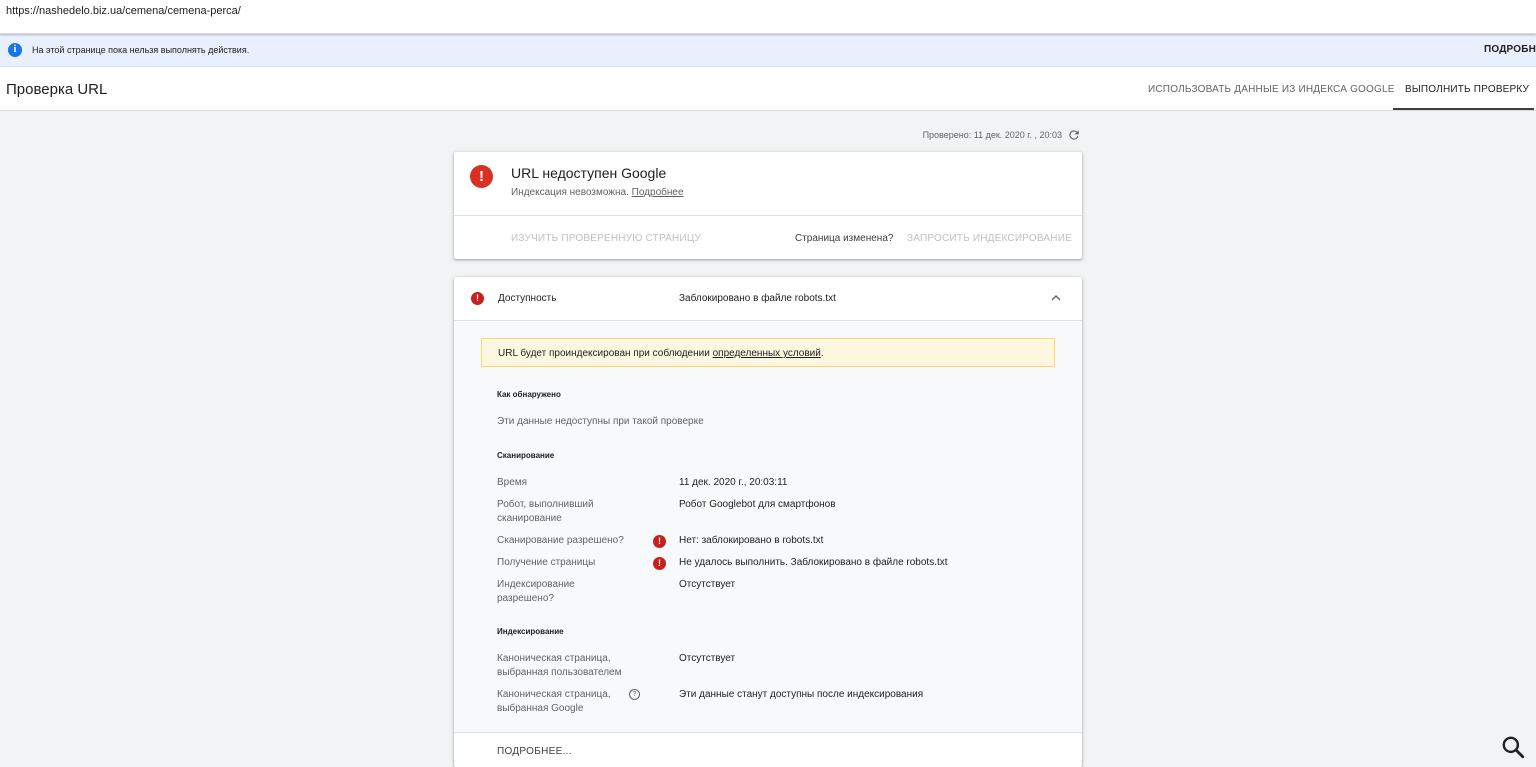 Image resolution: width=1536 pixels, height=767 pixels. Describe the element at coordinates (512, 482) in the screenshot. I see `crawl-time-label: Время` at that location.